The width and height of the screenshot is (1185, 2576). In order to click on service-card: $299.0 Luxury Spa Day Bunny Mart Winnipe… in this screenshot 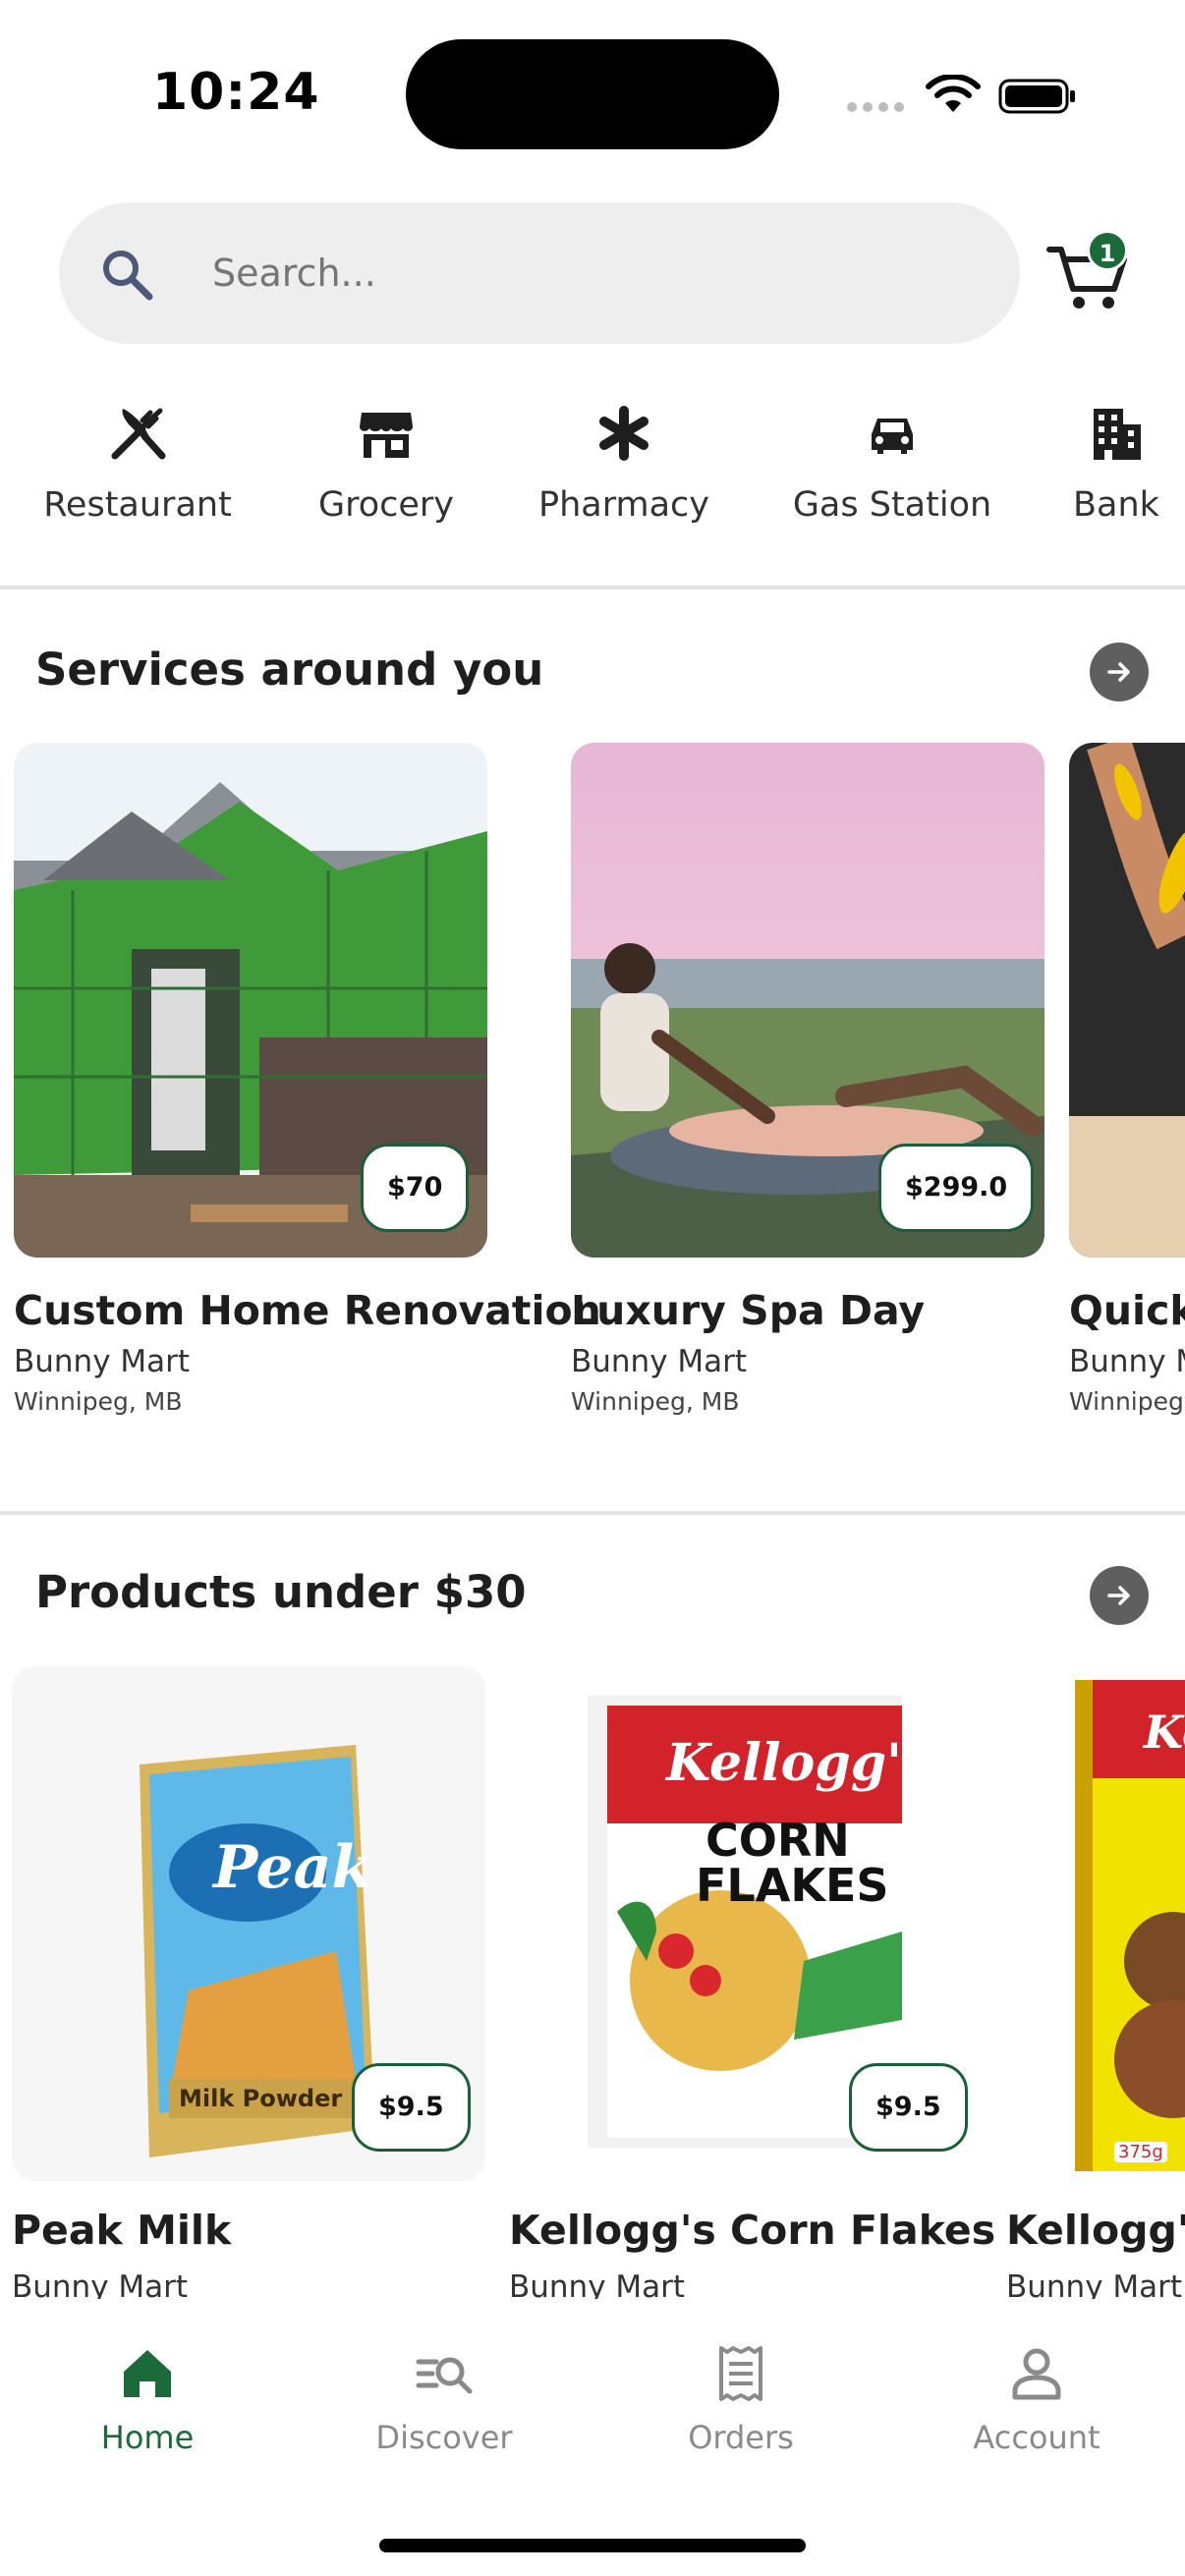, I will do `click(817, 1086)`.